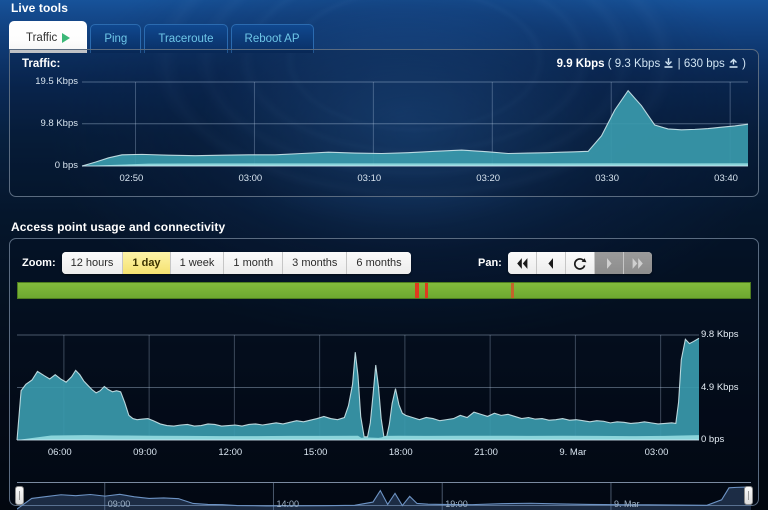  What do you see at coordinates (131, 178) in the screenshot?
I see `traffic-xtick-label: 02:50` at bounding box center [131, 178].